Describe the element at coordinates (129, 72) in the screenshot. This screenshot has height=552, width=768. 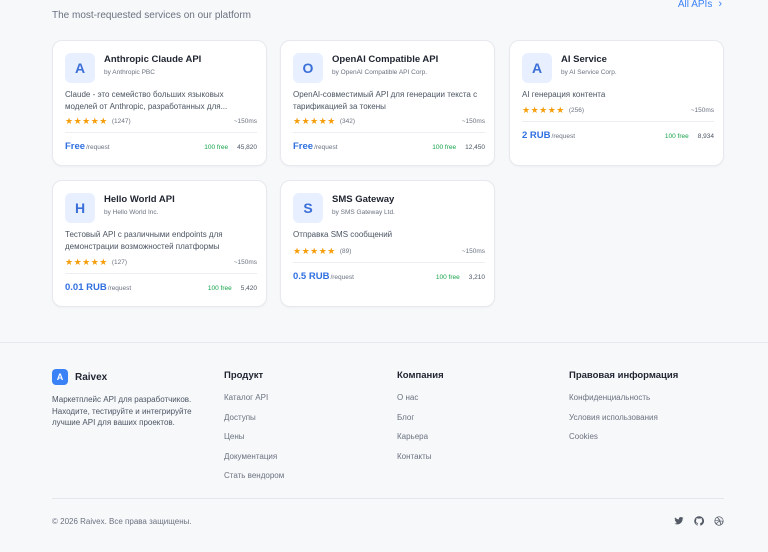
I see `api-vendor: by Anthropic PBC` at that location.